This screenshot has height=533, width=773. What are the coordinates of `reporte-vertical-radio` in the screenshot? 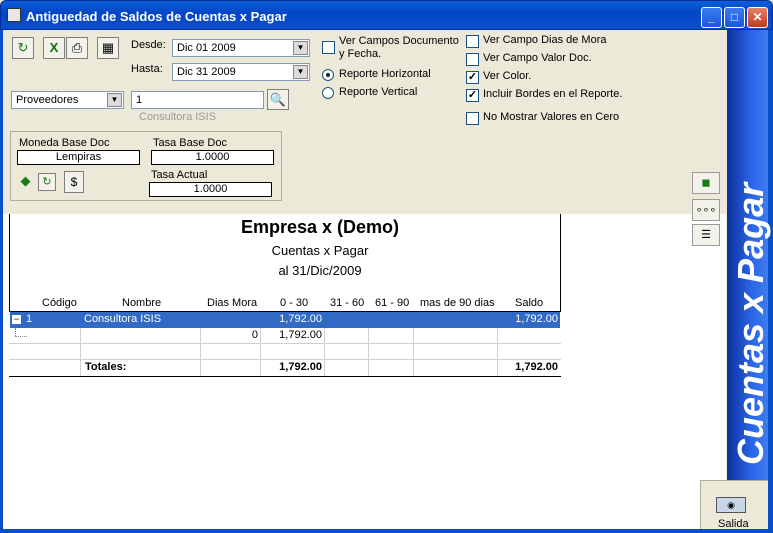 It's located at (328, 93).